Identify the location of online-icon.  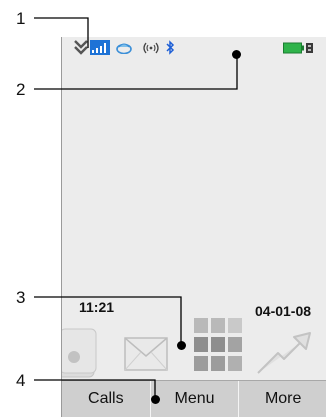
(124, 48).